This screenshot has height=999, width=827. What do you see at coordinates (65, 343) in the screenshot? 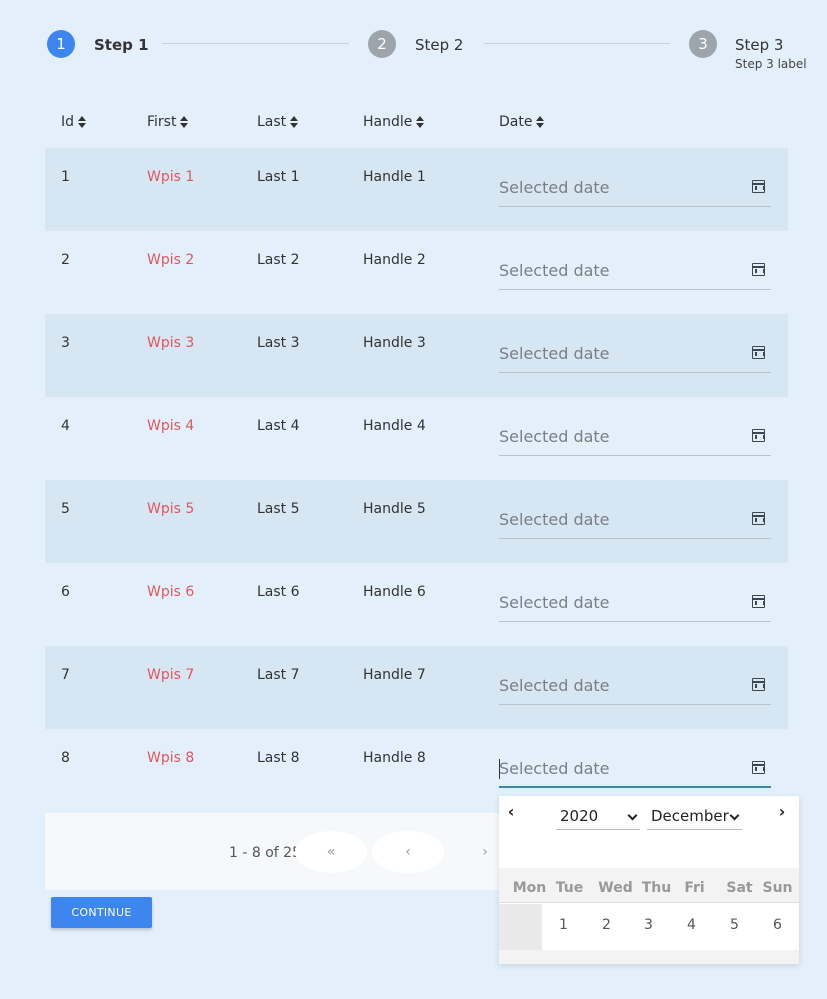
I see `cell-id: 3` at bounding box center [65, 343].